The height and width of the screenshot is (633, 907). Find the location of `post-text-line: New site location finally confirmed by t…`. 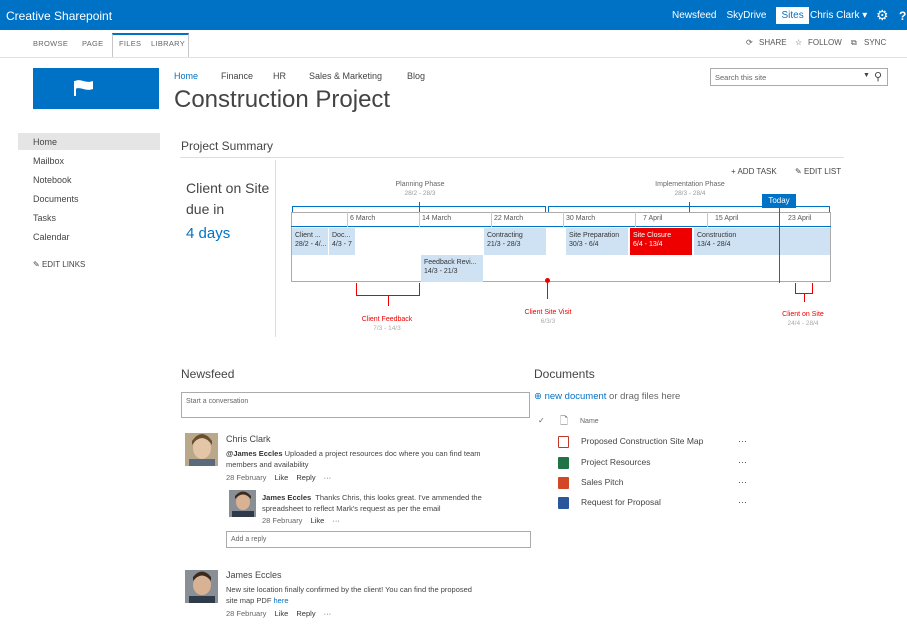

post-text-line: New site location finally confirmed by t… is located at coordinates (349, 589).